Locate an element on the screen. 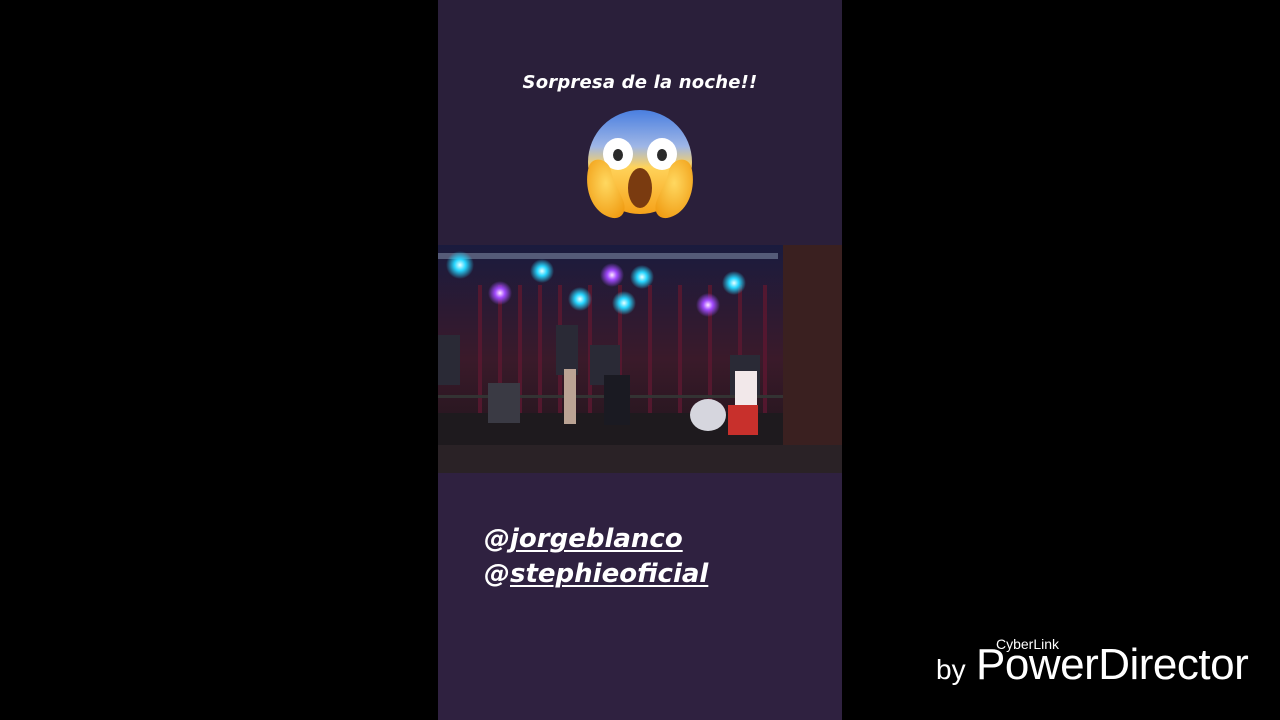  mention-handle: jorgeblanco is located at coordinates (596, 539).